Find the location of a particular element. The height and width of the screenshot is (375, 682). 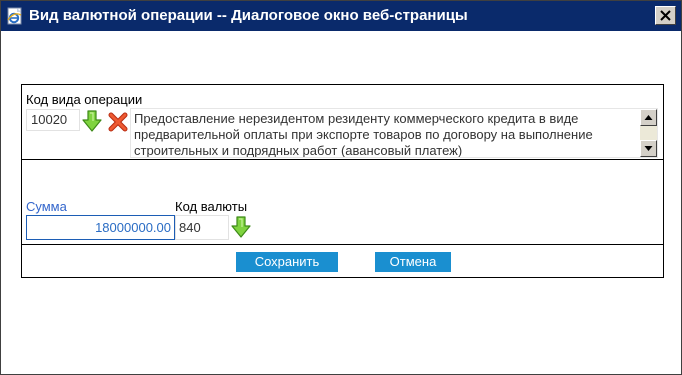

save-button: Сохранить is located at coordinates (287, 262).